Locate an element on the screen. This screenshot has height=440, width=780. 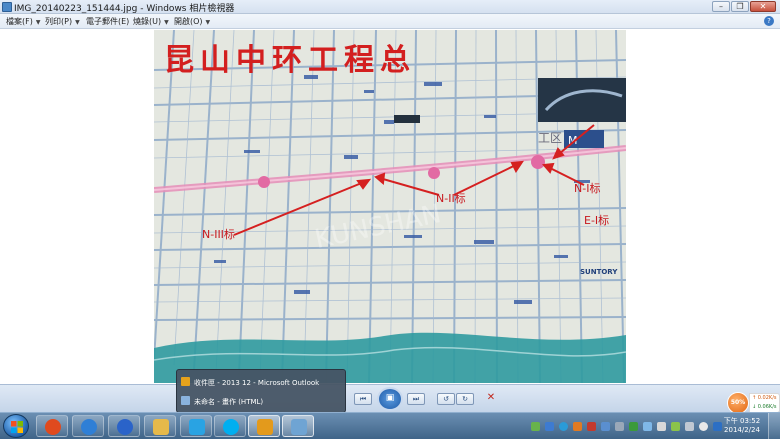
skype-icon is located at coordinates (231, 427).